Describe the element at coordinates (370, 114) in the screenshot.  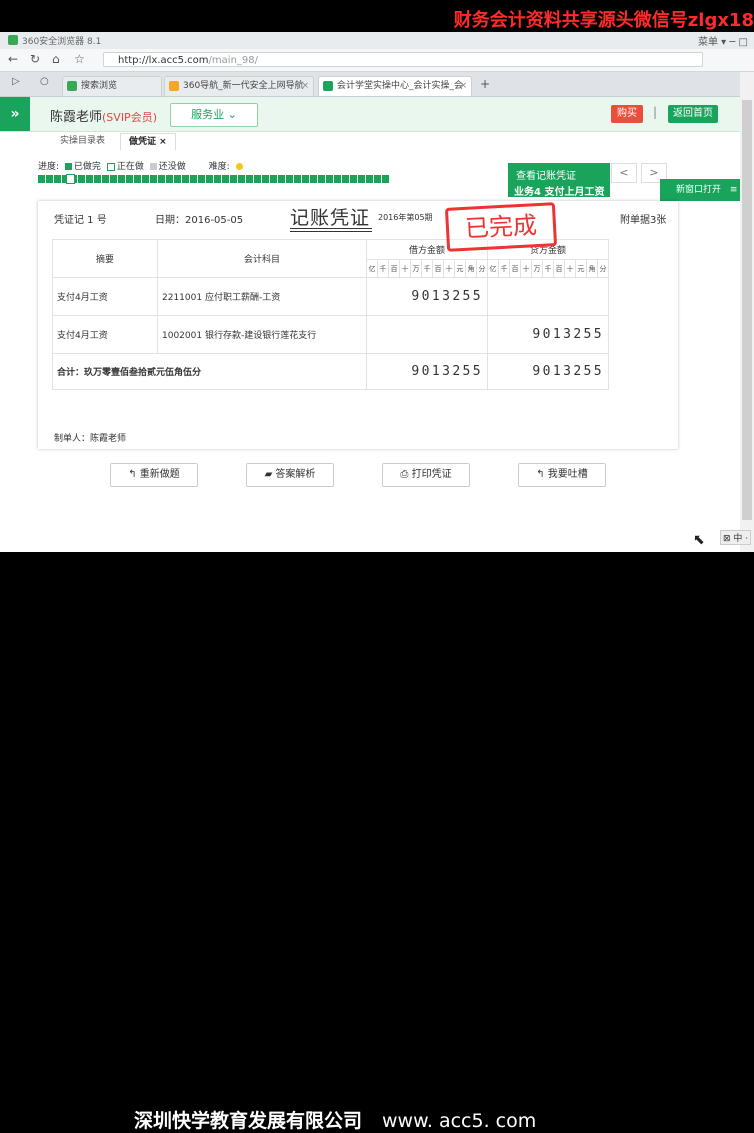
I see `top-nav: » 陈霞老师(SVIP会员) 服务业 ⌄ 购买 | 返回首页` at that location.